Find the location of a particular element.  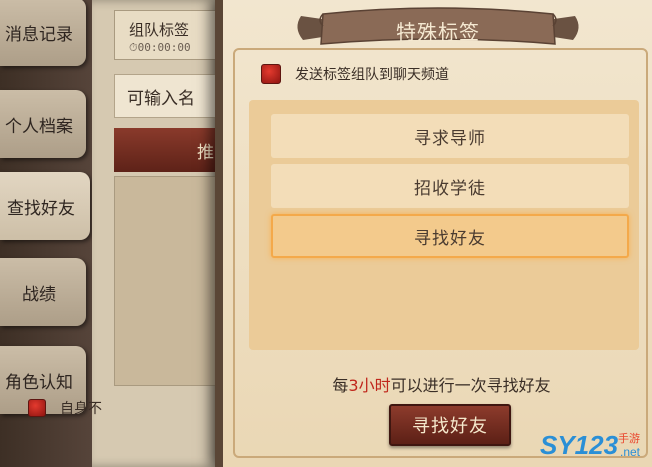

broadcast-label: 发送标签组队到聊天频道 is located at coordinates (372, 75).